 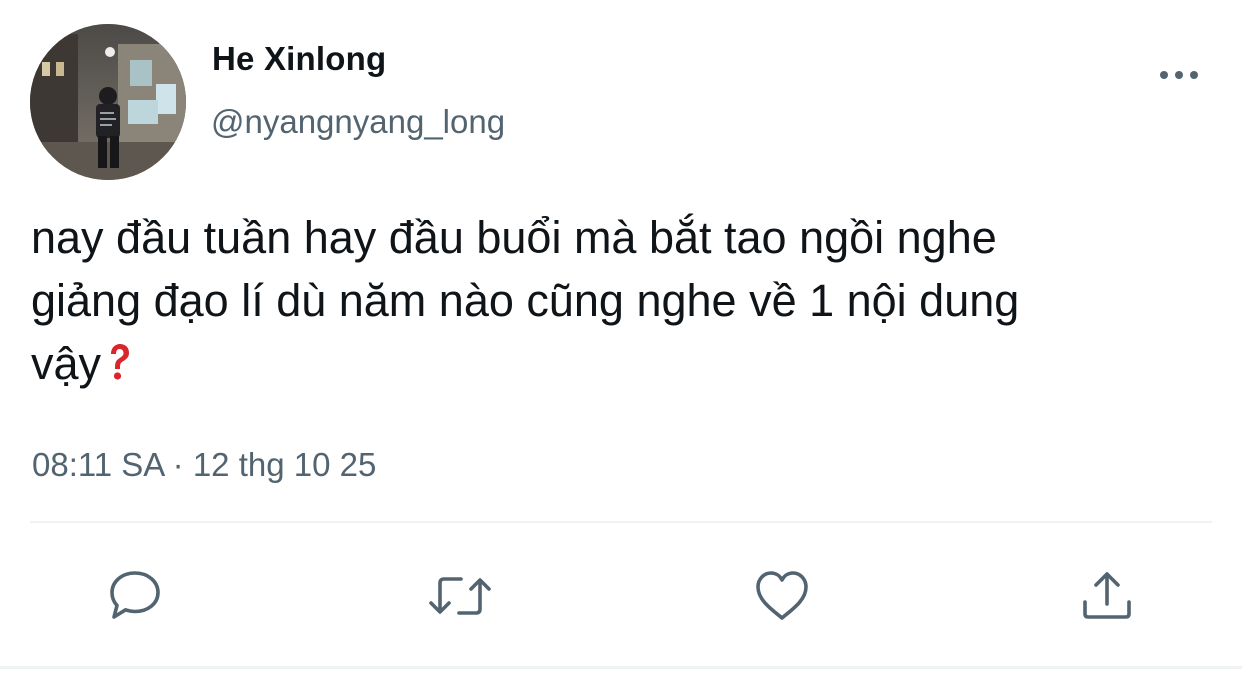 What do you see at coordinates (621, 667) in the screenshot?
I see `bottom-divider` at bounding box center [621, 667].